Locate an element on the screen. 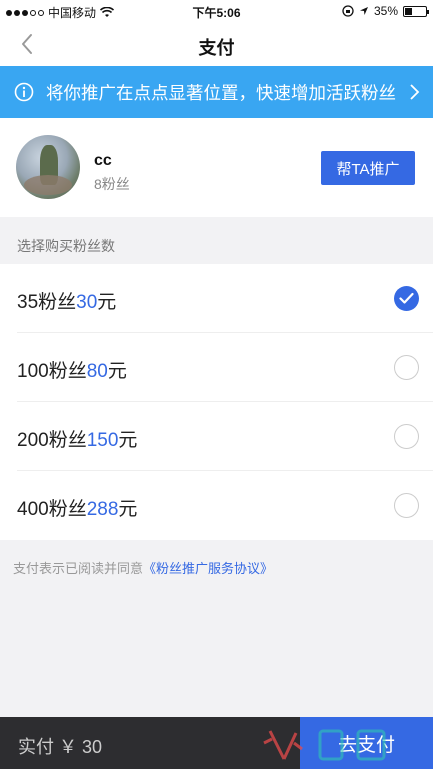 This screenshot has height=769, width=433. option-item: 400粉丝288元 is located at coordinates (216, 505).